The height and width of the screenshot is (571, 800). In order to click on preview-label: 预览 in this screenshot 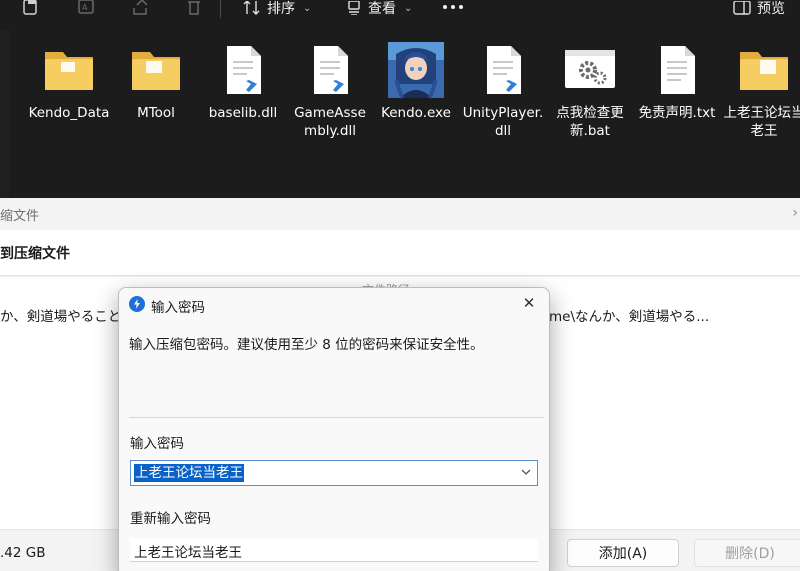, I will do `click(771, 9)`.